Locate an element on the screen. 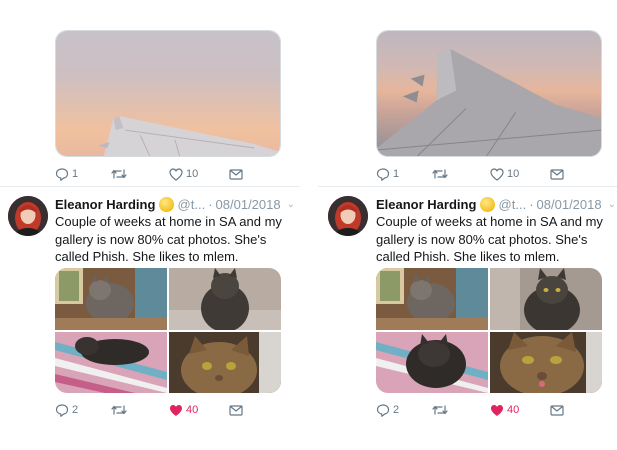  cat-mlem-closeup-photo is located at coordinates (546, 362).